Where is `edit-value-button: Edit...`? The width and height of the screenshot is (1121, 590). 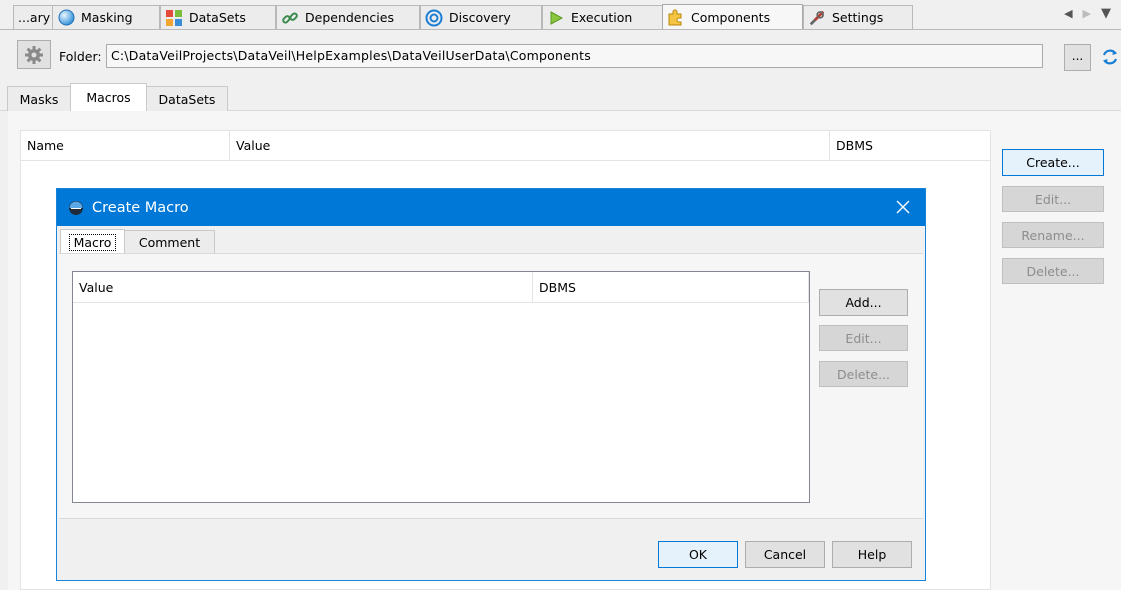 edit-value-button: Edit... is located at coordinates (863, 338).